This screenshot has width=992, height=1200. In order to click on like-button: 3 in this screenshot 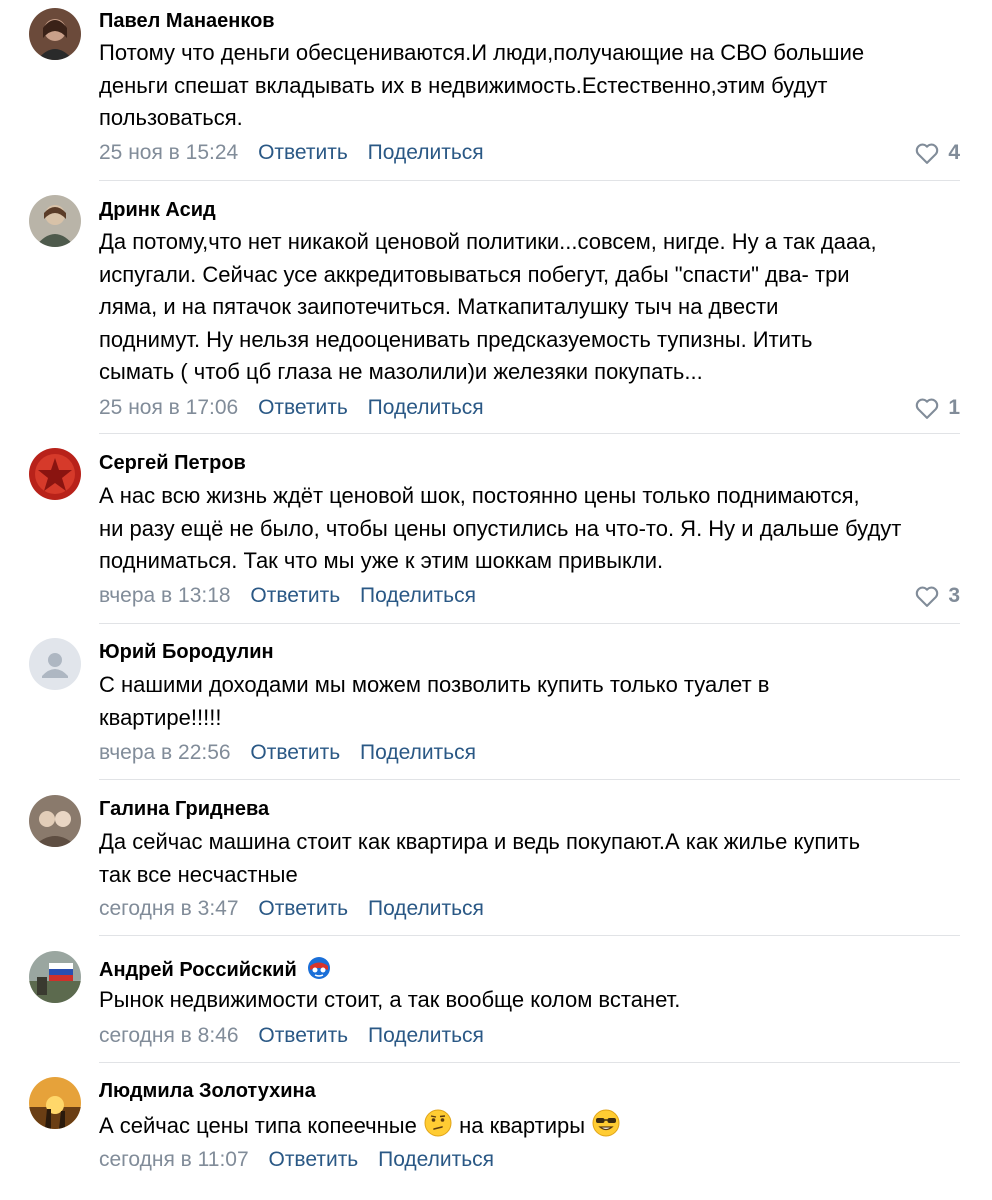, I will do `click(937, 596)`.